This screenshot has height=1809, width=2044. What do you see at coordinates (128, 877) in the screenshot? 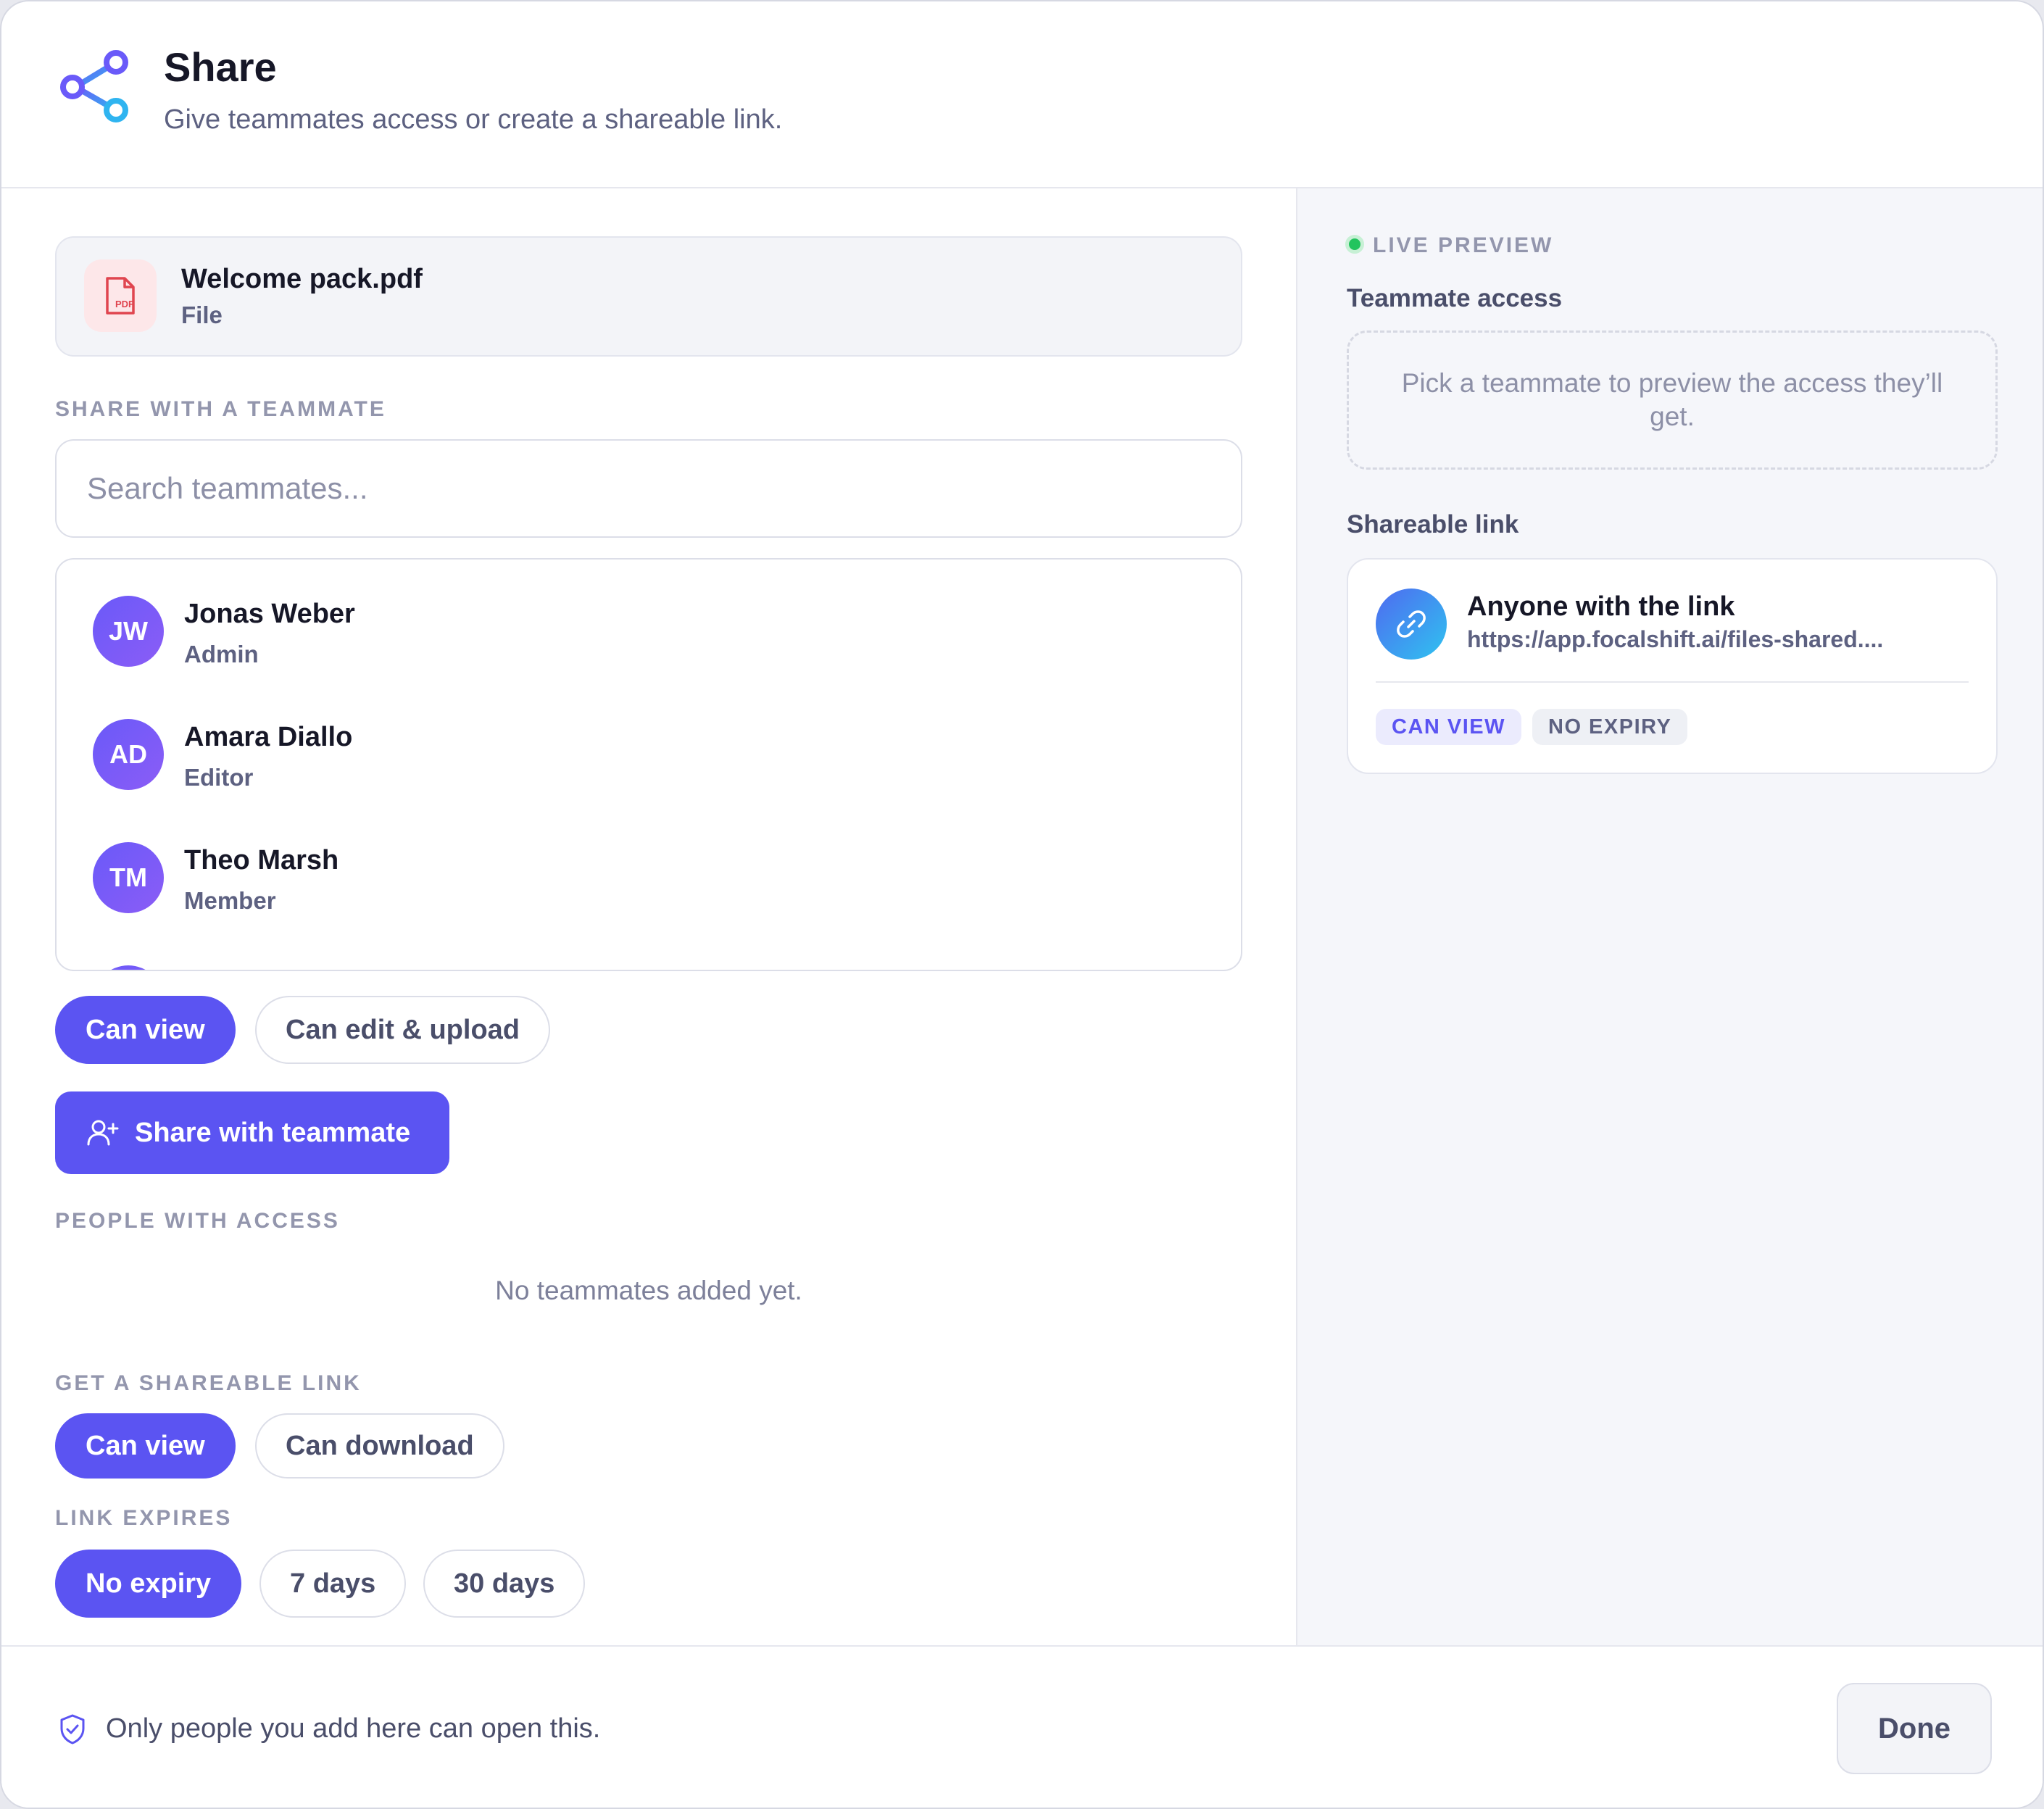
I see `avatar: TM` at bounding box center [128, 877].